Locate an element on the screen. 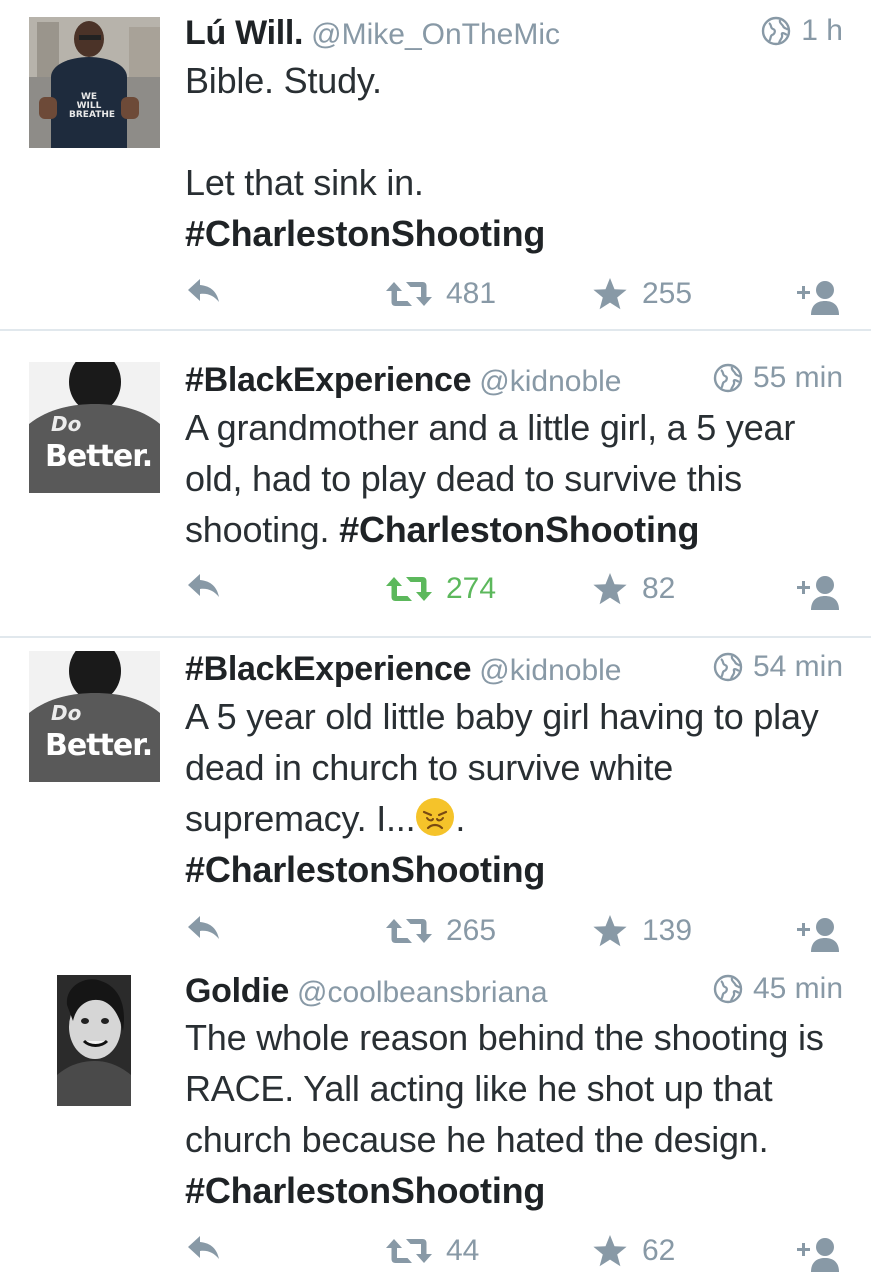 The width and height of the screenshot is (871, 1280). tweet-header: Lú Will. @Mike_OnTheMic 1 h is located at coordinates (514, 36).